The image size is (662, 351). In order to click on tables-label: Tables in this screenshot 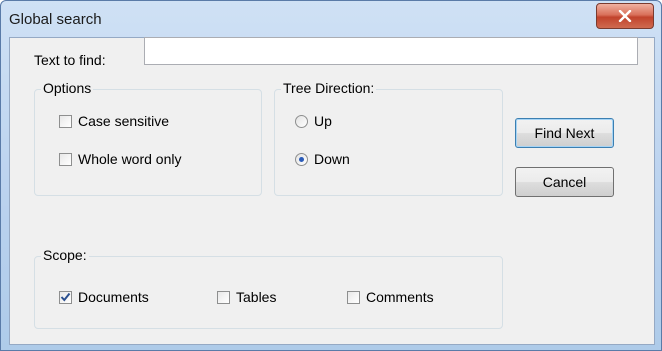, I will do `click(256, 297)`.